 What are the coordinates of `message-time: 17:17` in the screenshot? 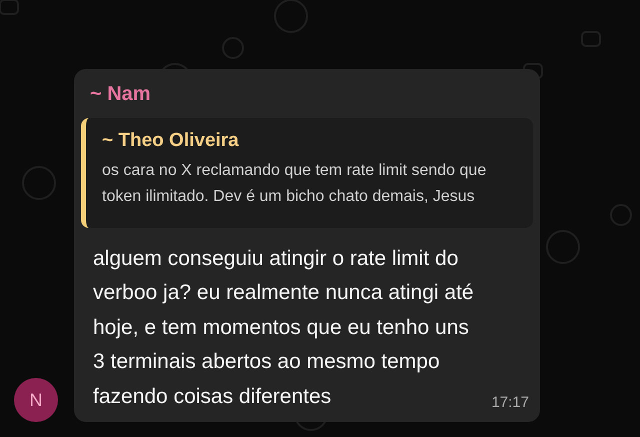 It's located at (510, 403).